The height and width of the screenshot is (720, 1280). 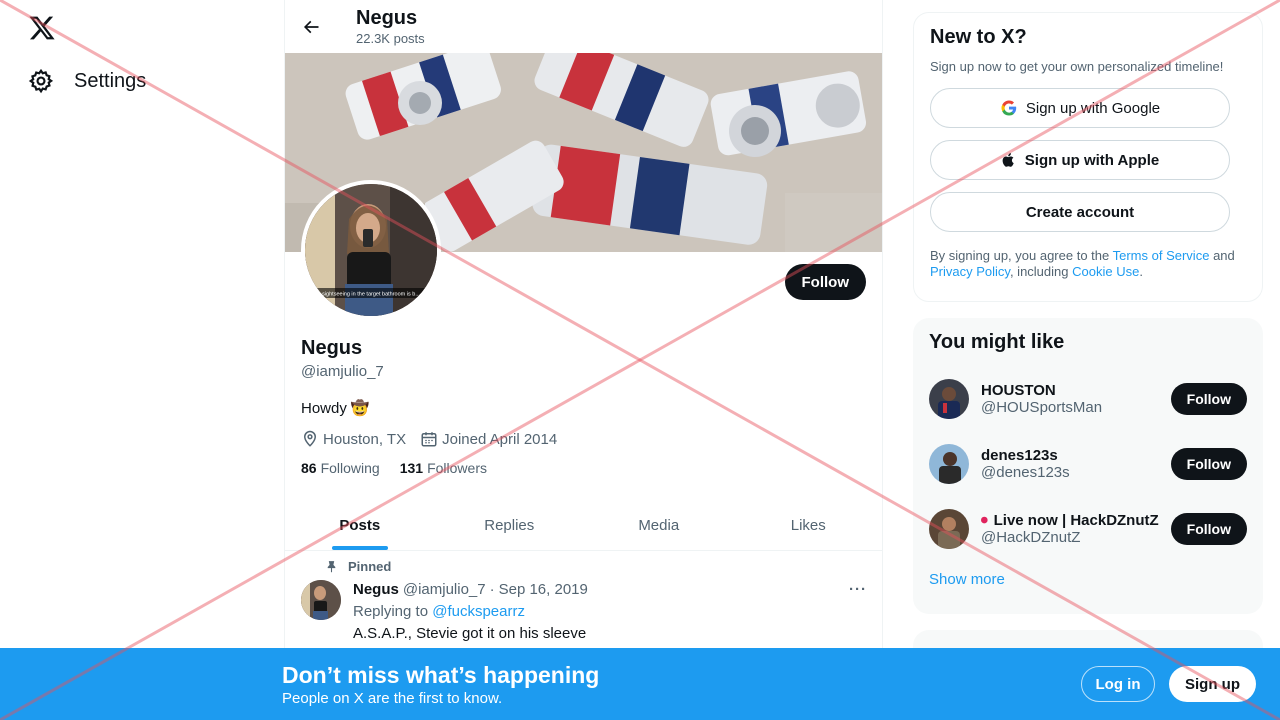 What do you see at coordinates (110, 80) in the screenshot?
I see `nav-settings-label: Settings` at bounding box center [110, 80].